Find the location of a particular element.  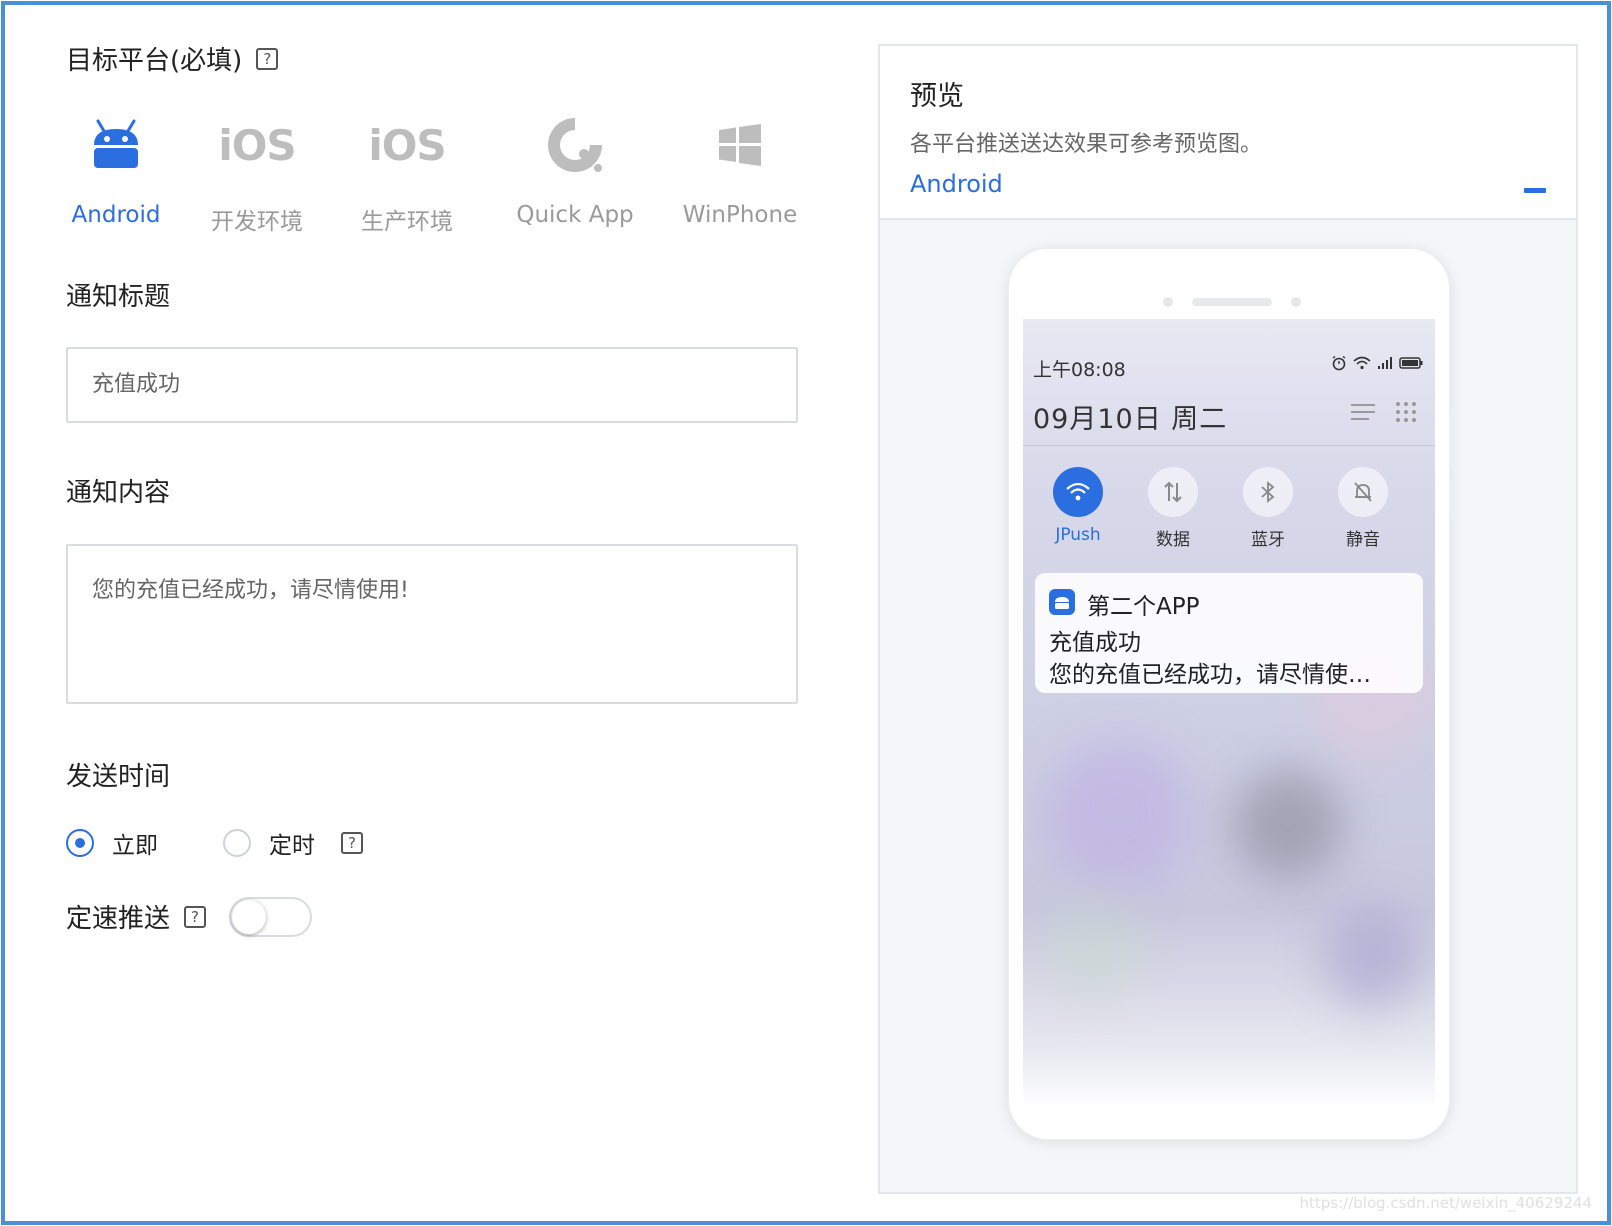

radio-immediate: 立即 is located at coordinates (112, 843).